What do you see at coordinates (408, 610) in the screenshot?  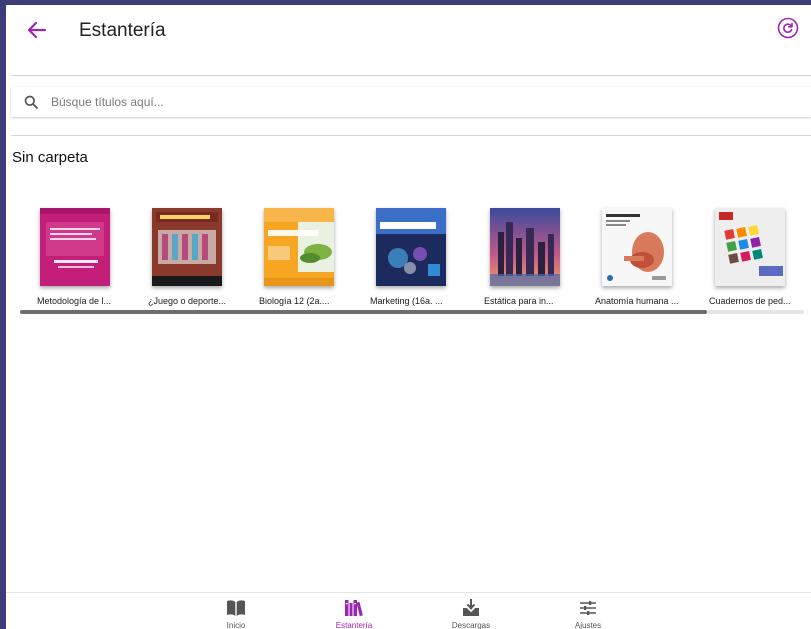 I see `bottom-navigation: Inicio Estantería Descargas Ajustes` at bounding box center [408, 610].